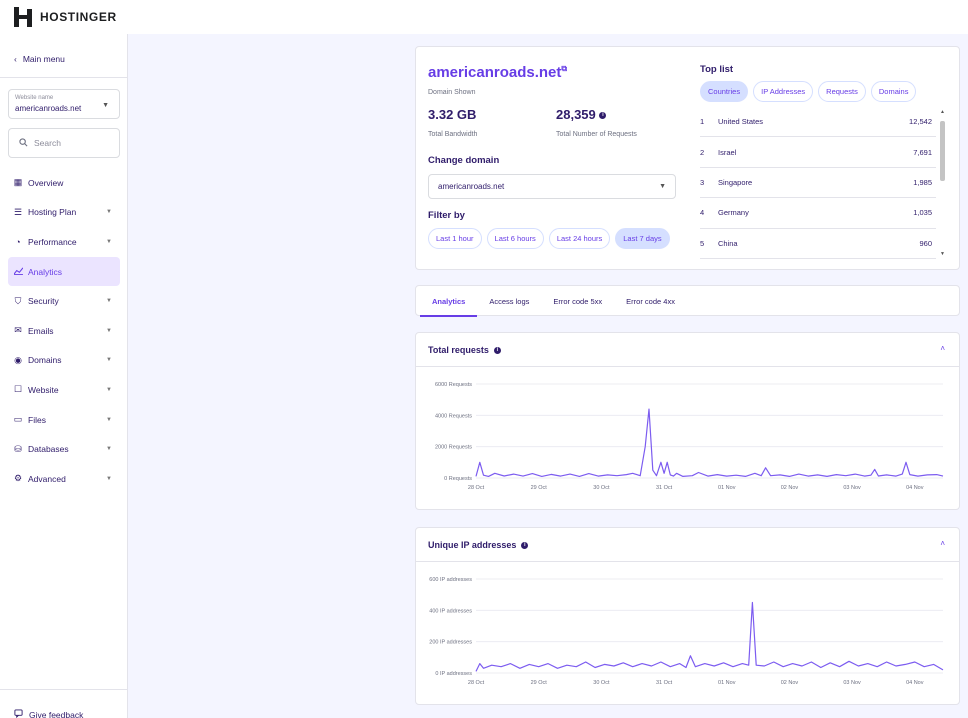 The height and width of the screenshot is (718, 968). What do you see at coordinates (48, 449) in the screenshot?
I see `sidebar-item-label: Databases` at bounding box center [48, 449].